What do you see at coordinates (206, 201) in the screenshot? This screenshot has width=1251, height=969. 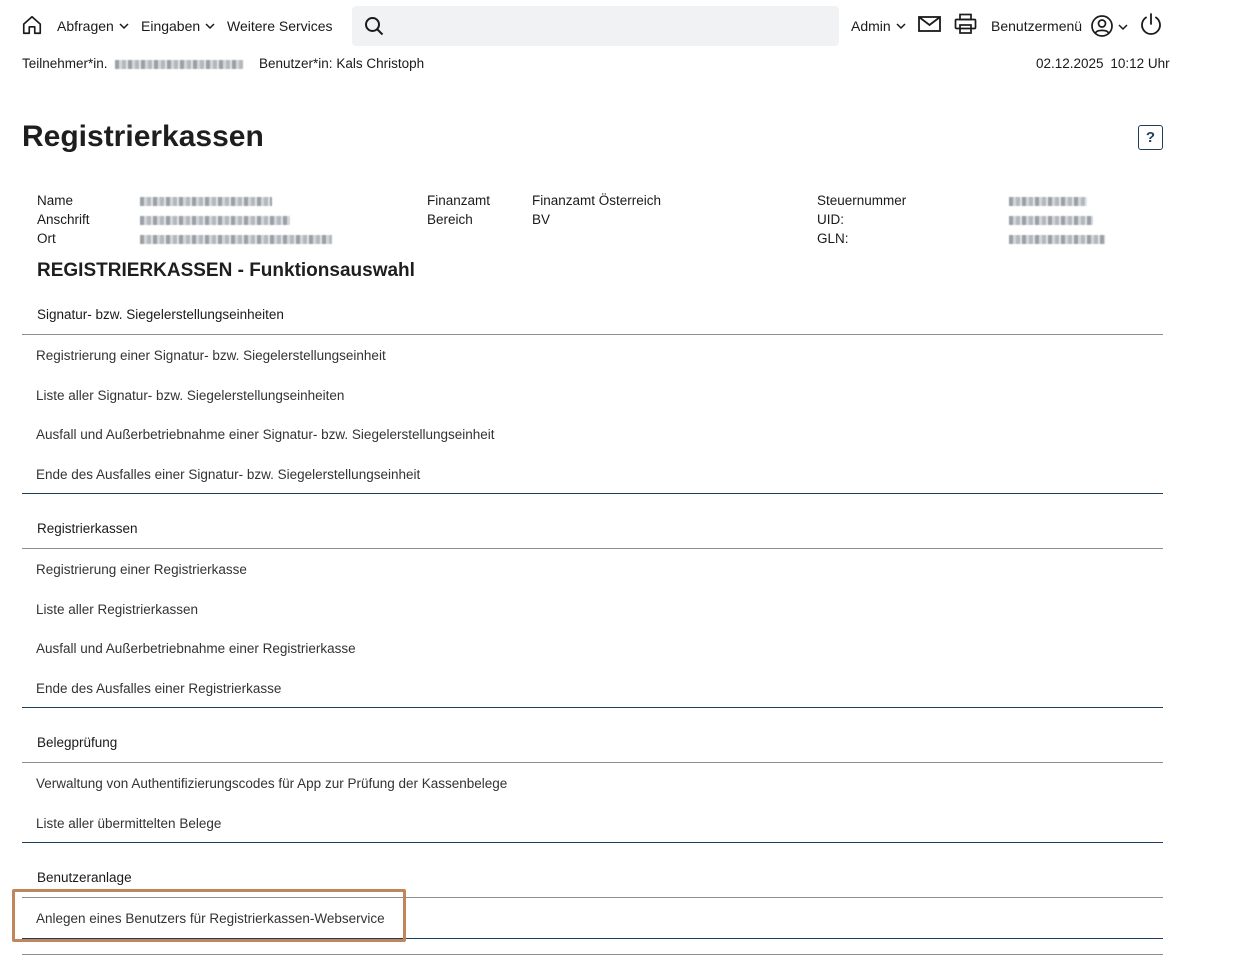 I see `redacted-name` at bounding box center [206, 201].